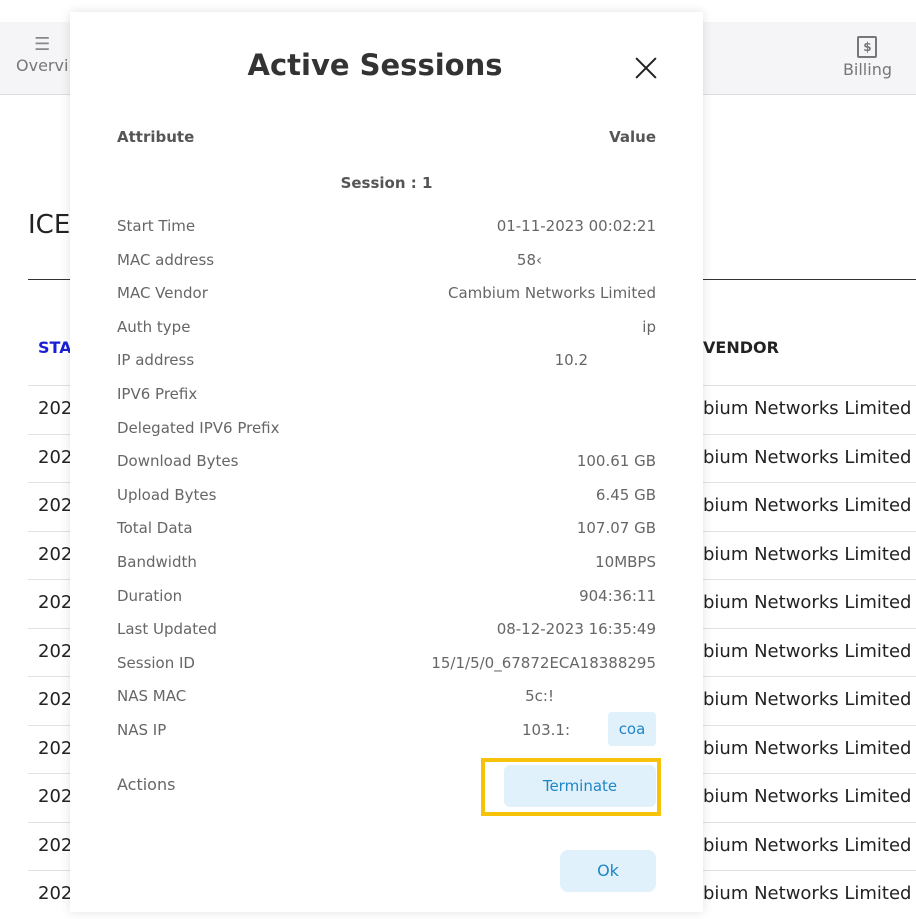  I want to click on ok-button: Ok, so click(608, 871).